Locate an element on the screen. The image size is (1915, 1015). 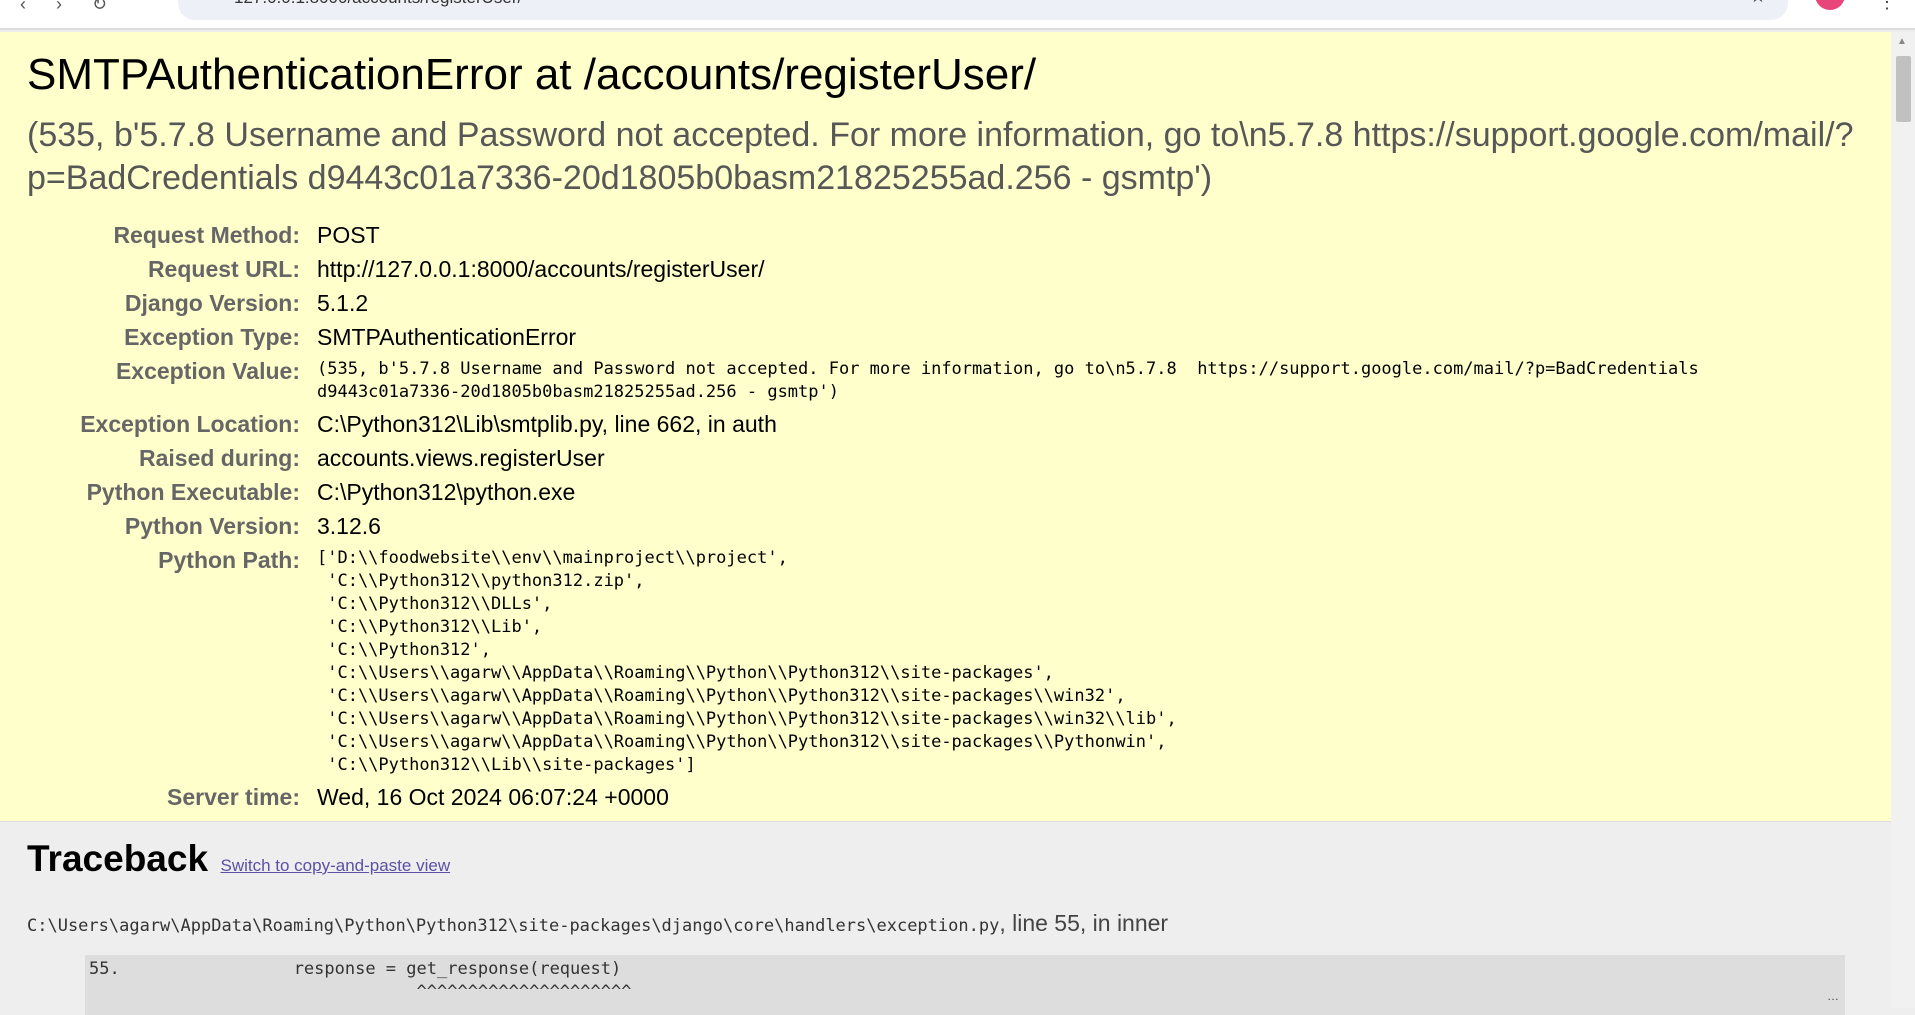
meta-value: SMTPAuthenticationError is located at coordinates (447, 337).